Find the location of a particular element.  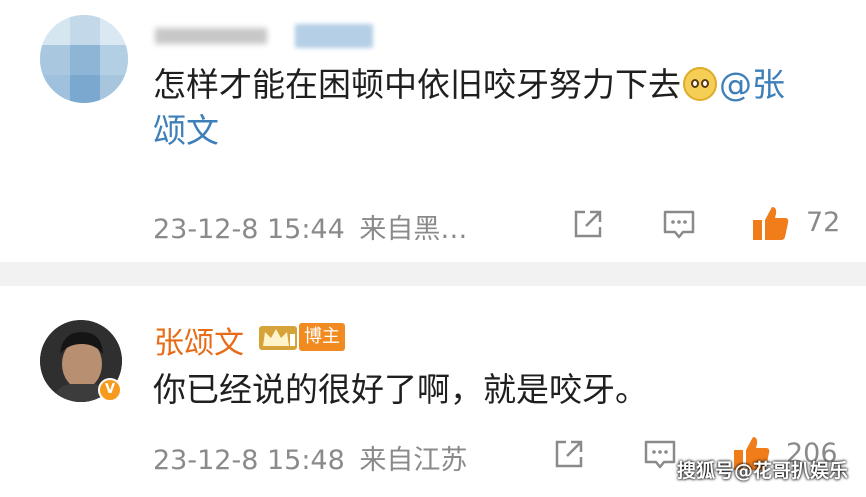

like-count: 72 is located at coordinates (823, 222).